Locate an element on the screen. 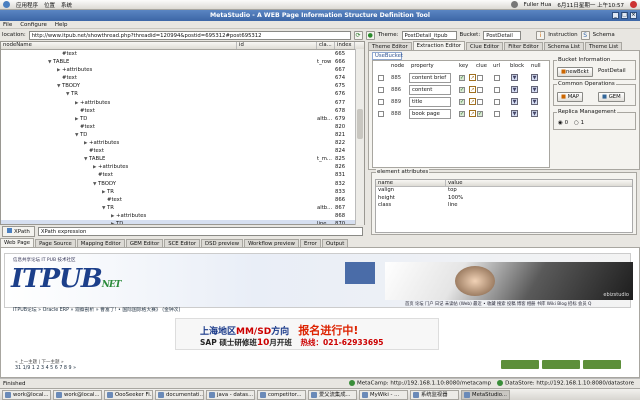  xpath-button: XPath is located at coordinates (18, 231).